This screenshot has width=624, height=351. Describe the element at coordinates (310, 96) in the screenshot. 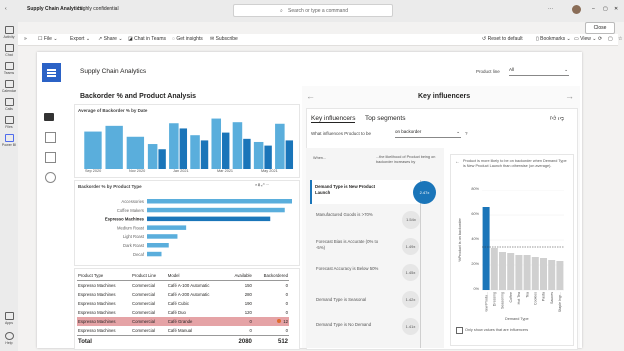

I see `previous-arrow-icon: ←` at that location.